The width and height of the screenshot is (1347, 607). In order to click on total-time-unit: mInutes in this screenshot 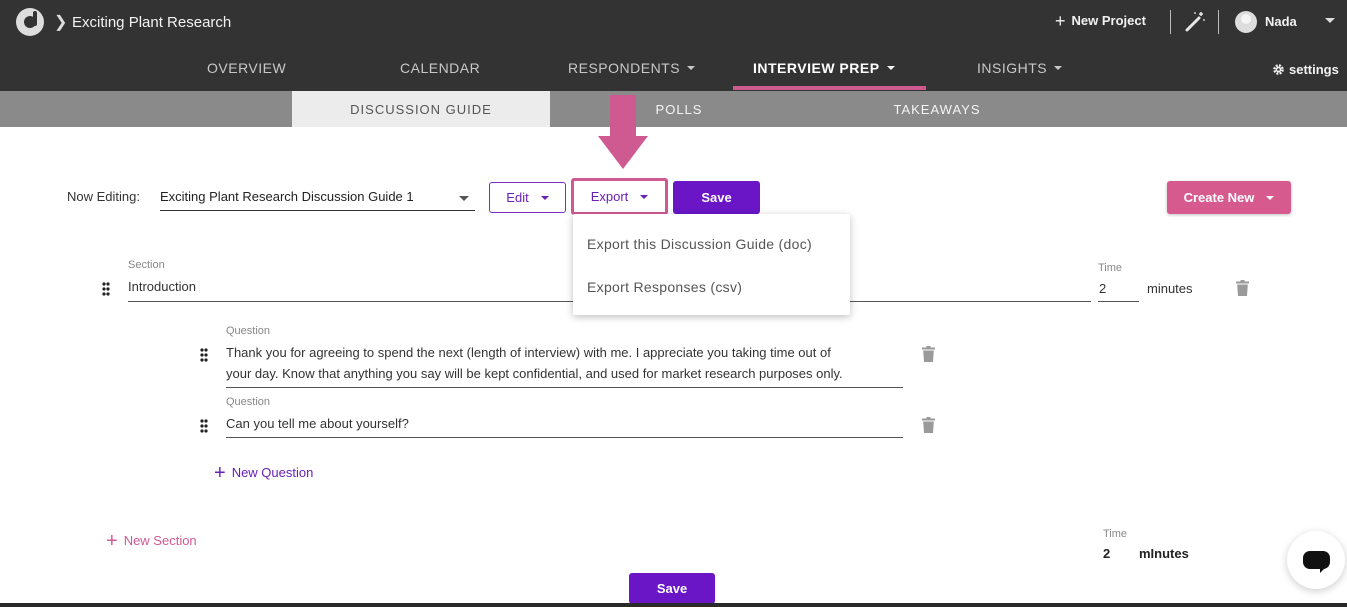, I will do `click(1164, 553)`.